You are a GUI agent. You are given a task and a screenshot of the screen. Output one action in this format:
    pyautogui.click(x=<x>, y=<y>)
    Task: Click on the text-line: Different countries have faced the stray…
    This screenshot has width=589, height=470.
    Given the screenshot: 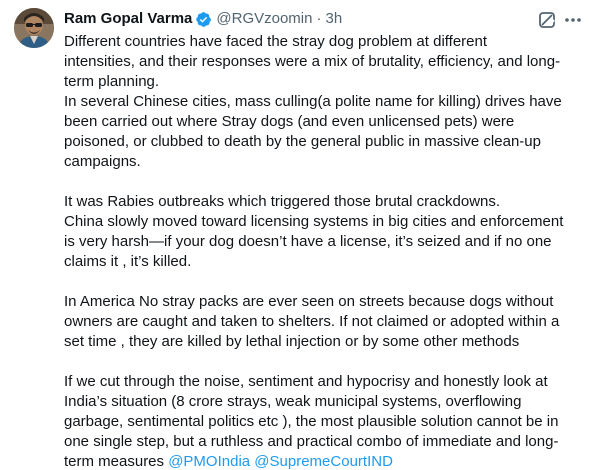 What is the action you would take?
    pyautogui.click(x=276, y=41)
    